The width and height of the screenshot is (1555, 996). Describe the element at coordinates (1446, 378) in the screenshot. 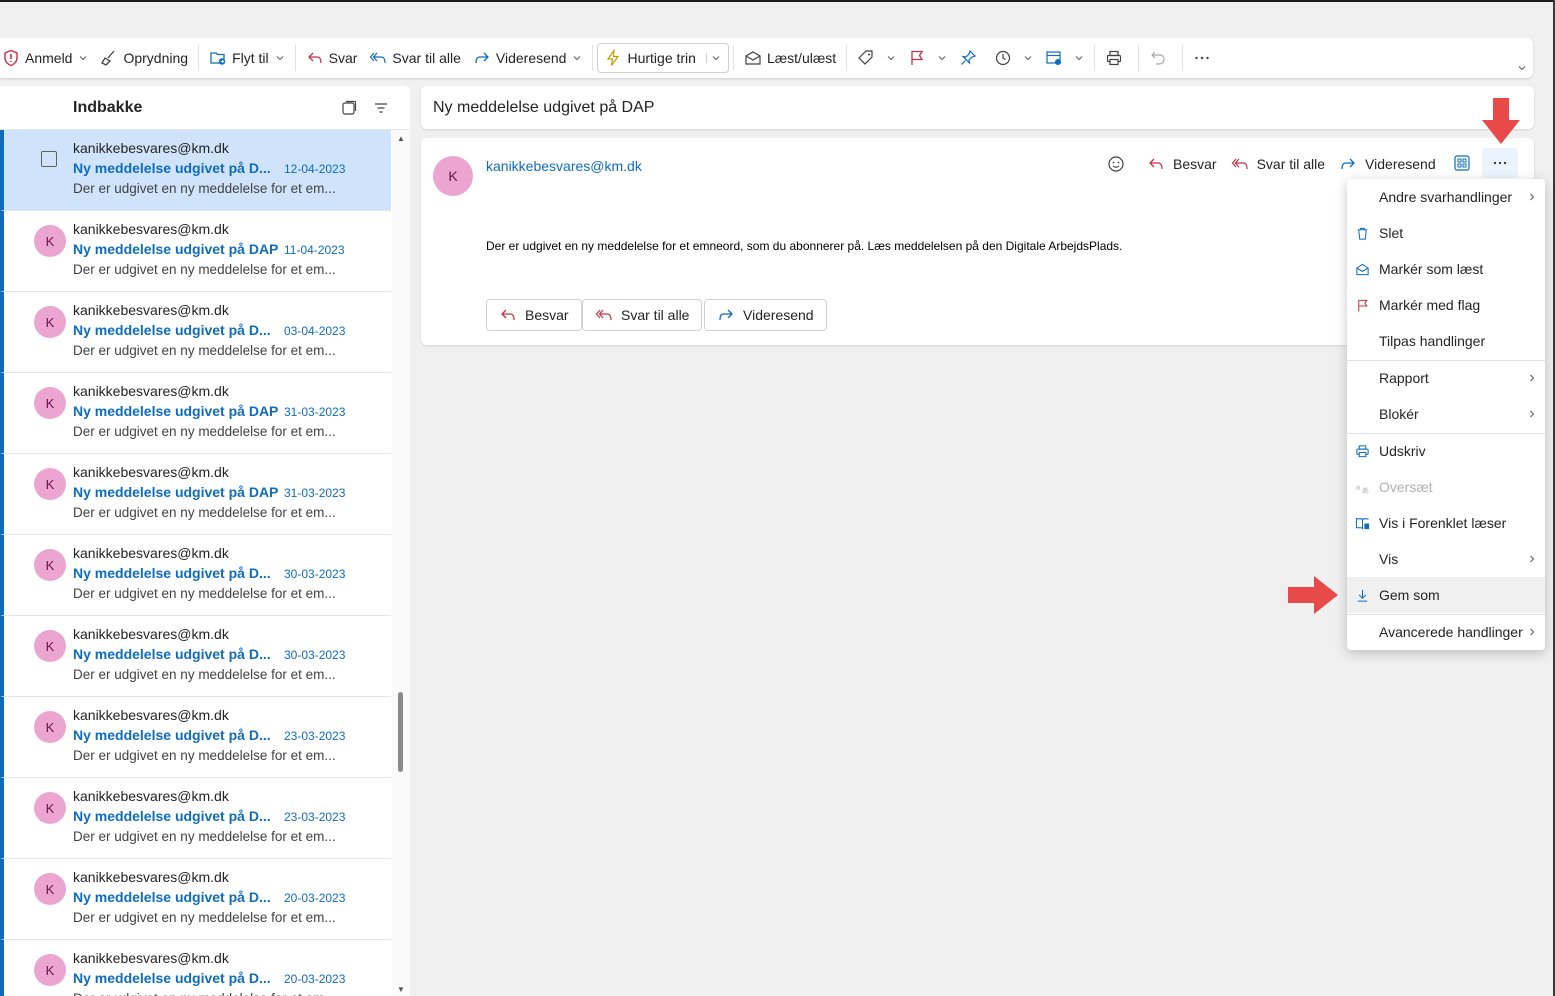

I see `menu-item-report: Rapport` at that location.